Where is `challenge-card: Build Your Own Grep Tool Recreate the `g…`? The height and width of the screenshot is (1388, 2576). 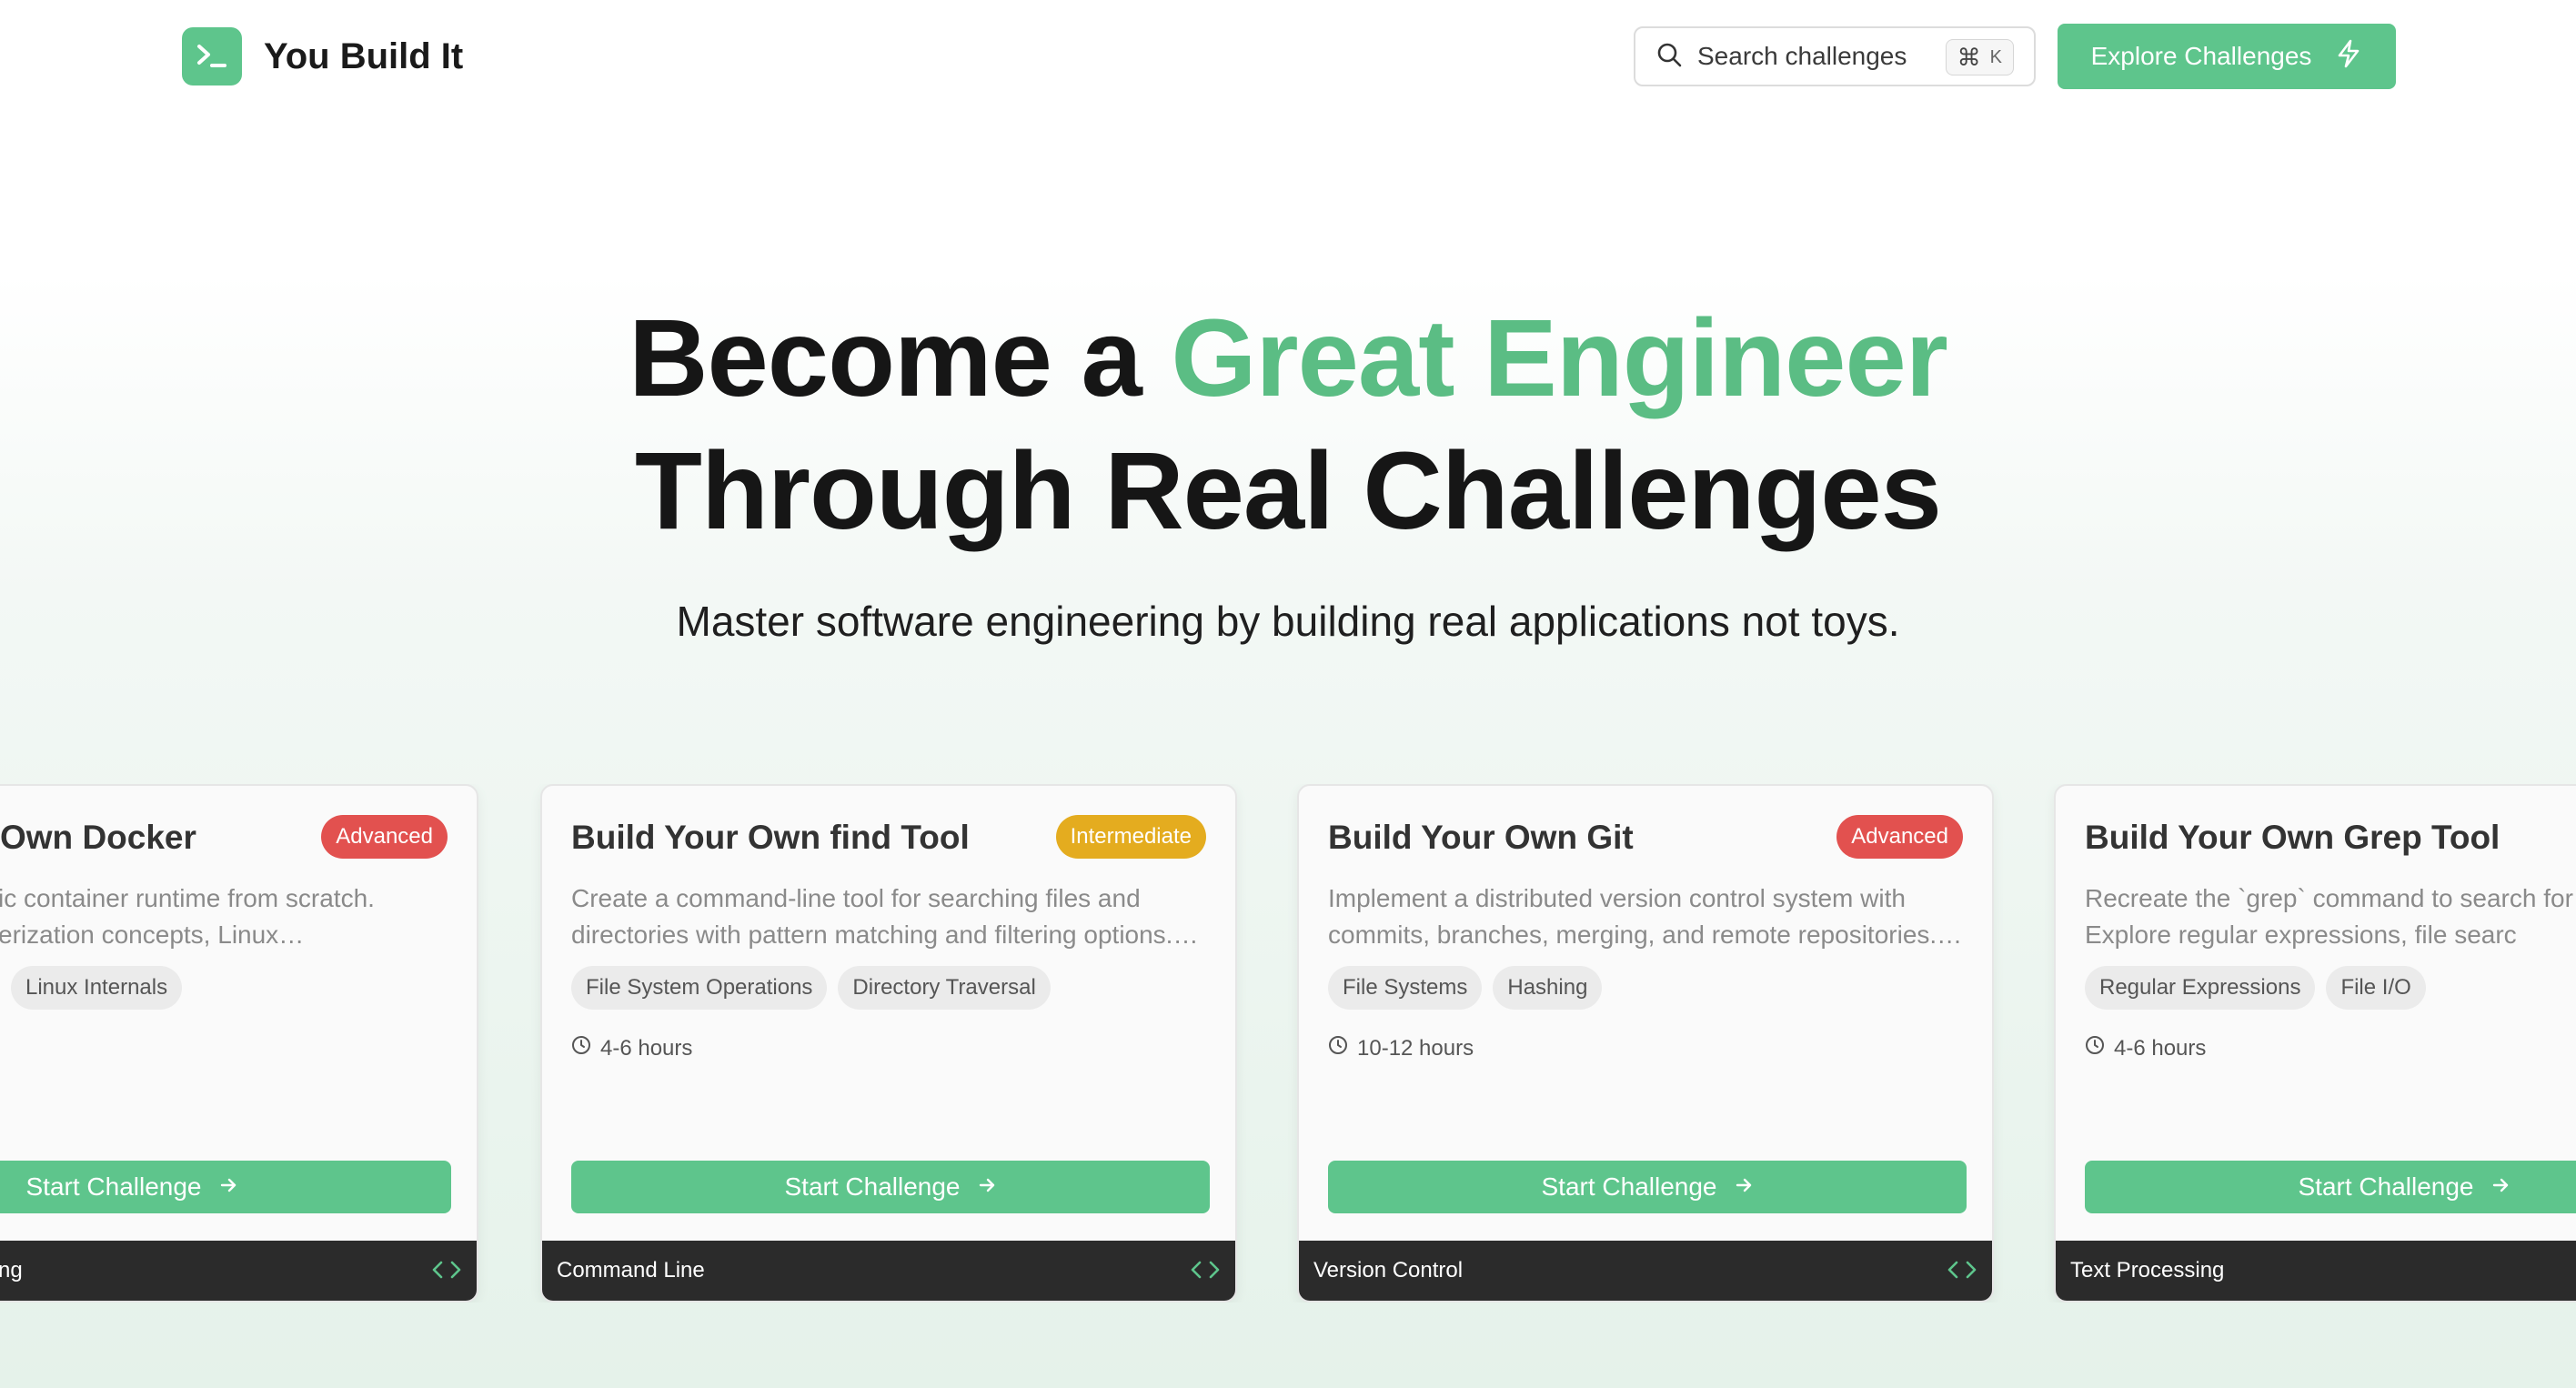 challenge-card: Build Your Own Grep Tool Recreate the `g… is located at coordinates (2315, 1043).